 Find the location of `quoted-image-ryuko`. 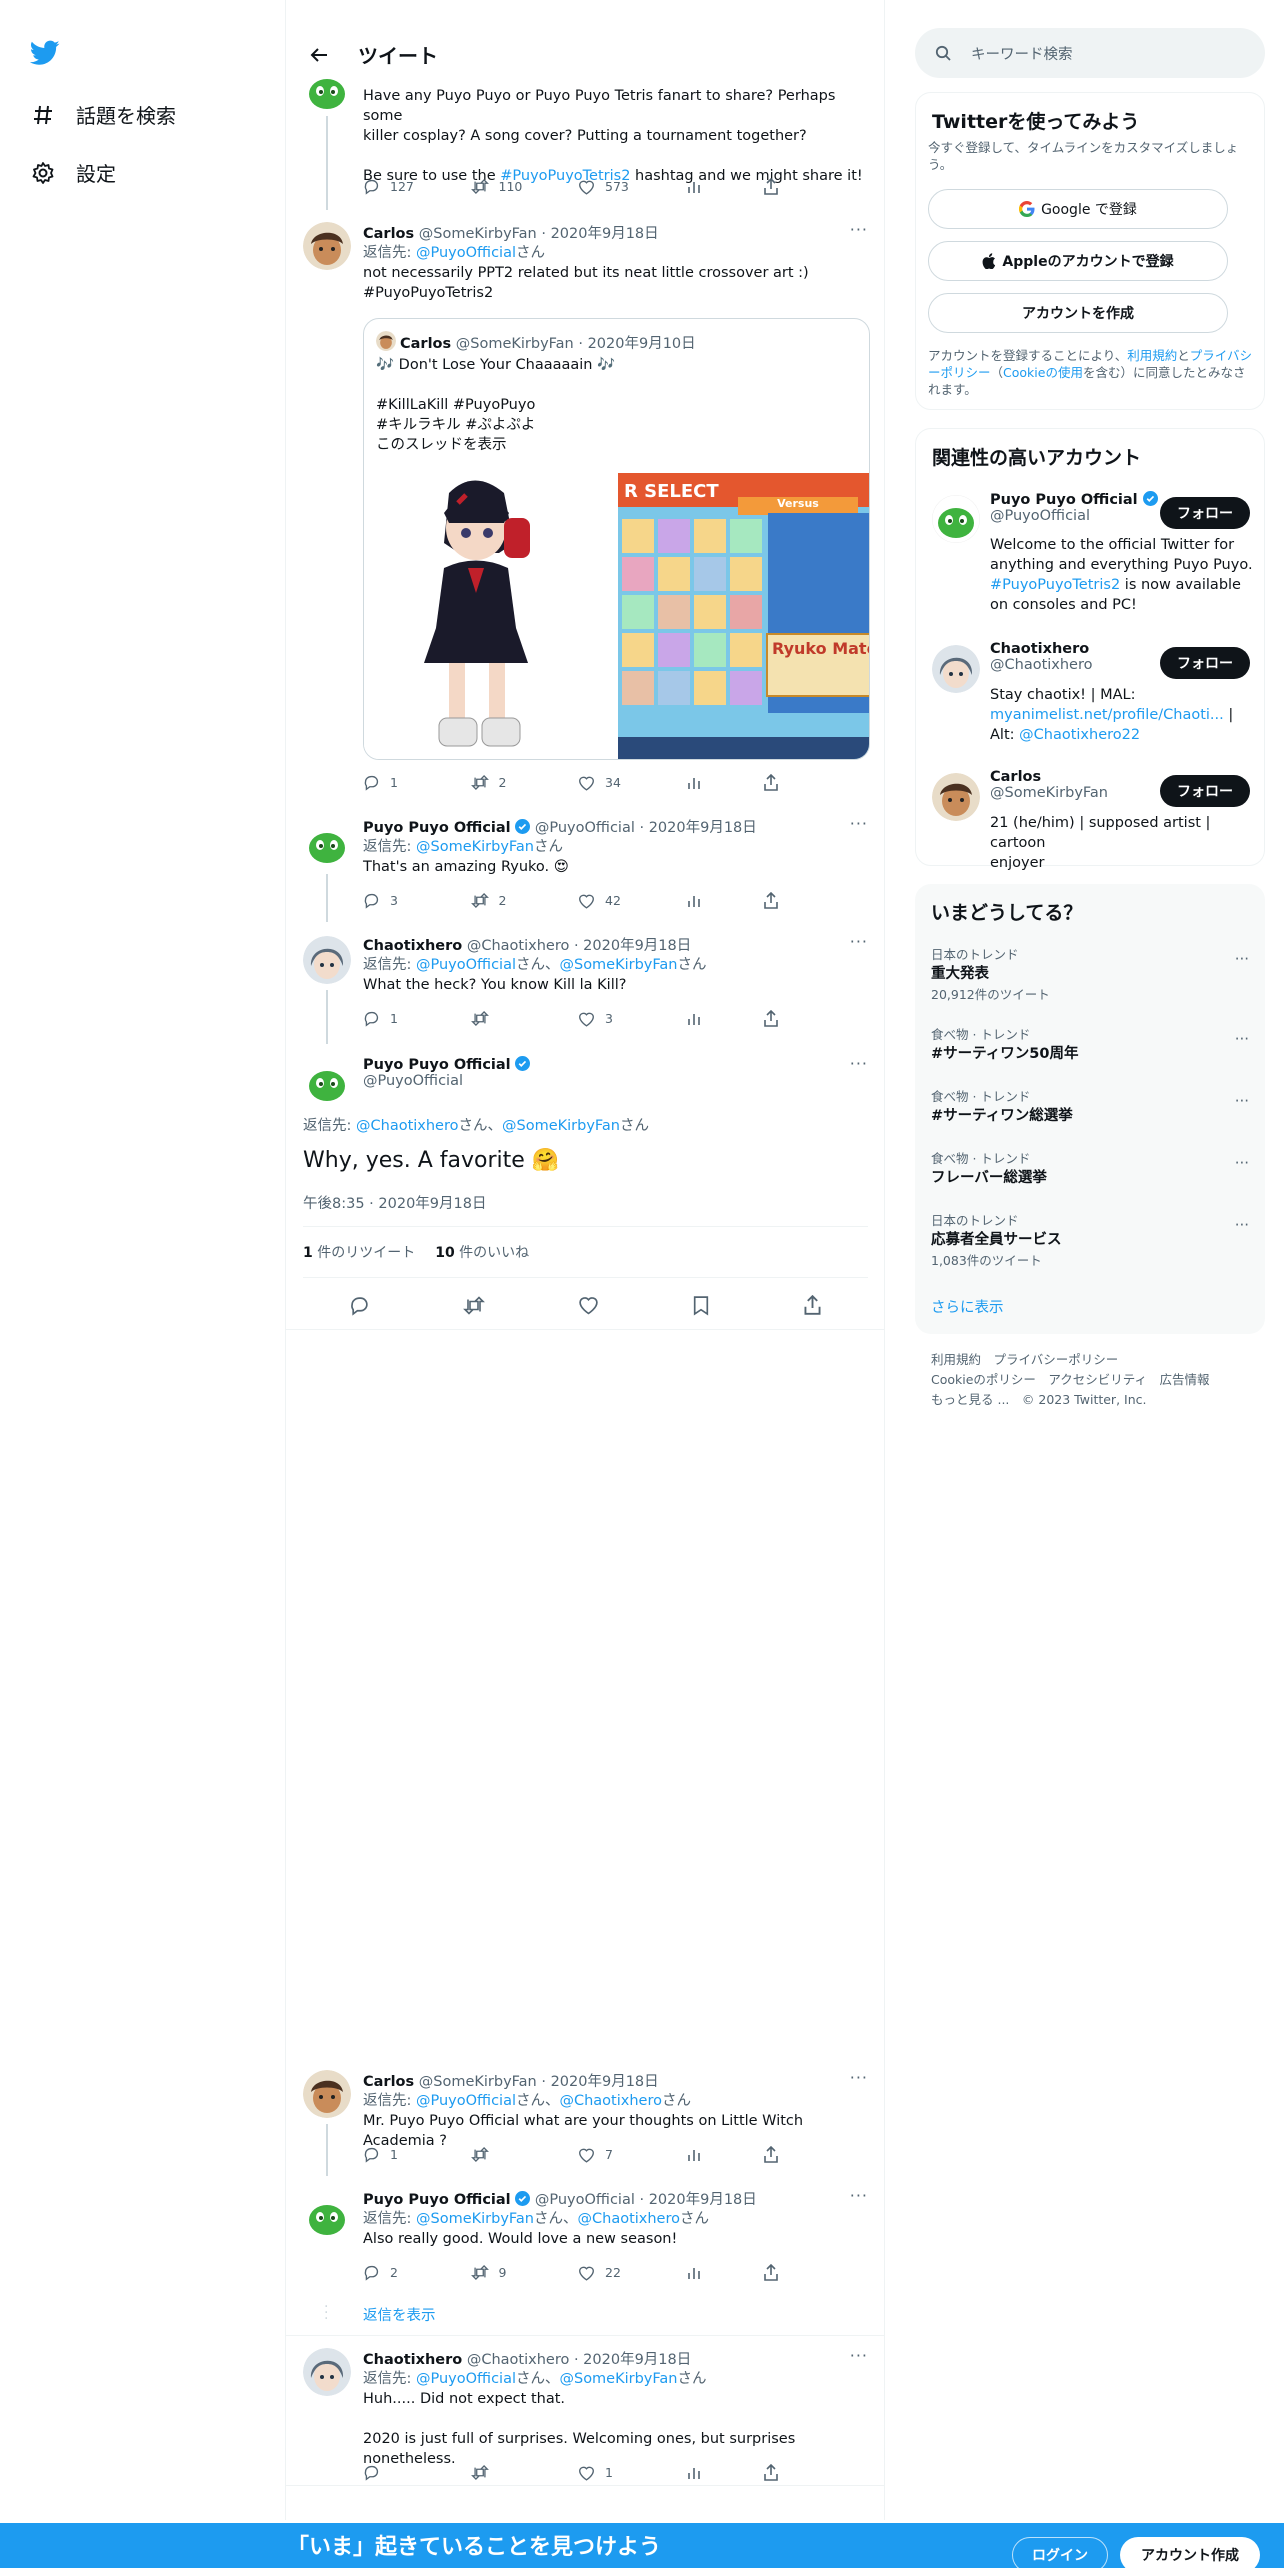

quoted-image-ryuko is located at coordinates (490, 616).